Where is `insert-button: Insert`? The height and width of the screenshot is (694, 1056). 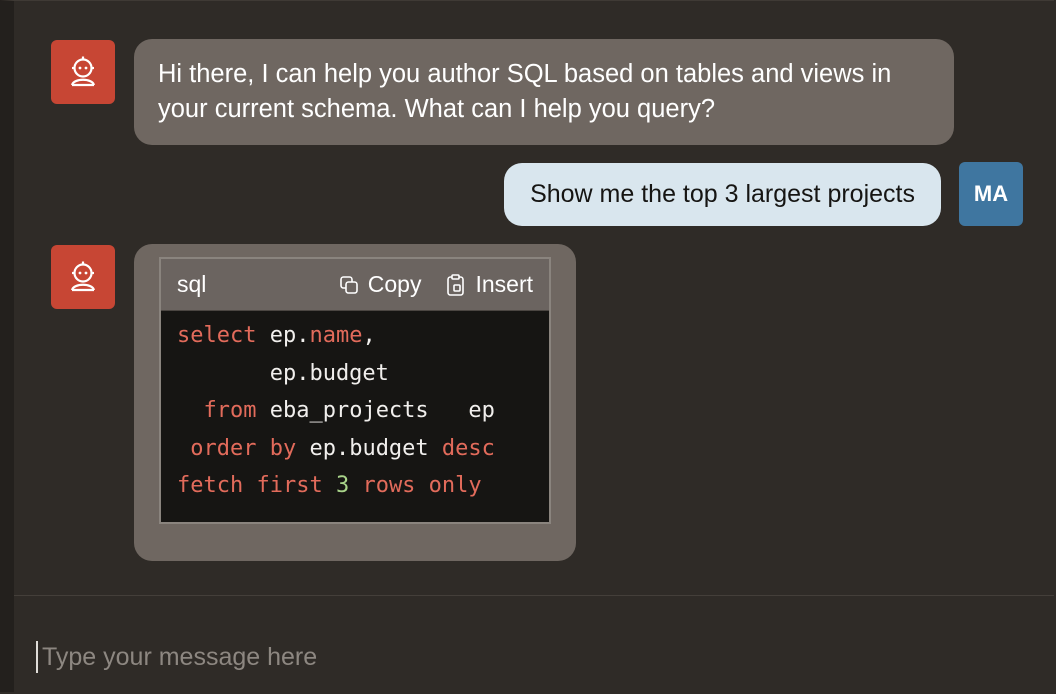 insert-button: Insert is located at coordinates (489, 284).